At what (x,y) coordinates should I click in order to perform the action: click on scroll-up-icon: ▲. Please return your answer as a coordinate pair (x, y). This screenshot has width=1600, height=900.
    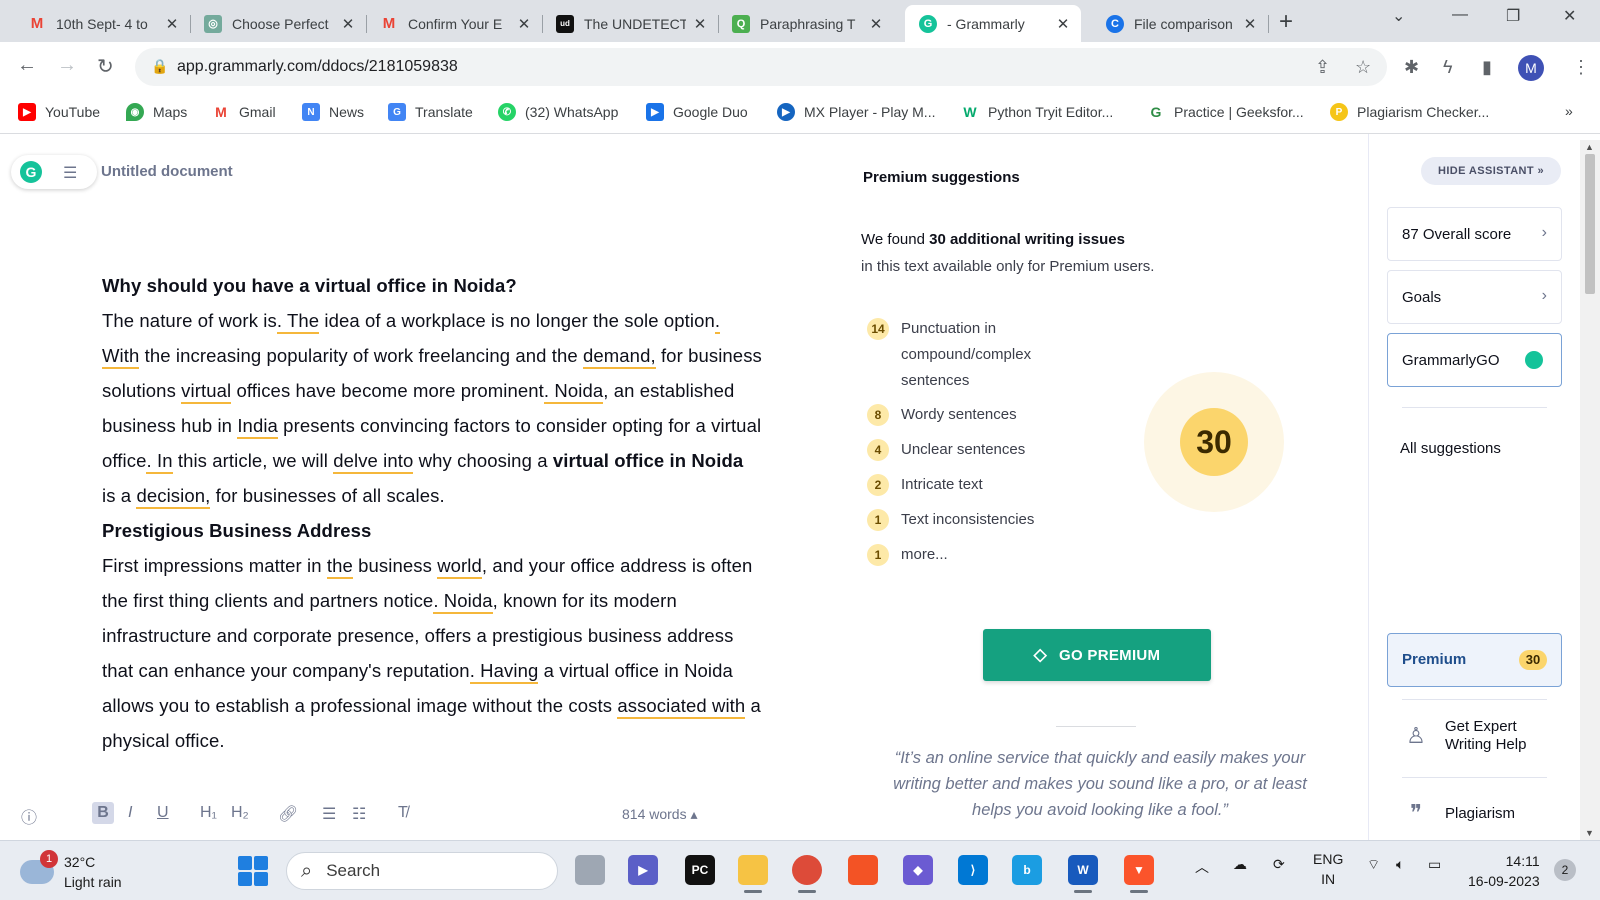
    Looking at the image, I should click on (1589, 147).